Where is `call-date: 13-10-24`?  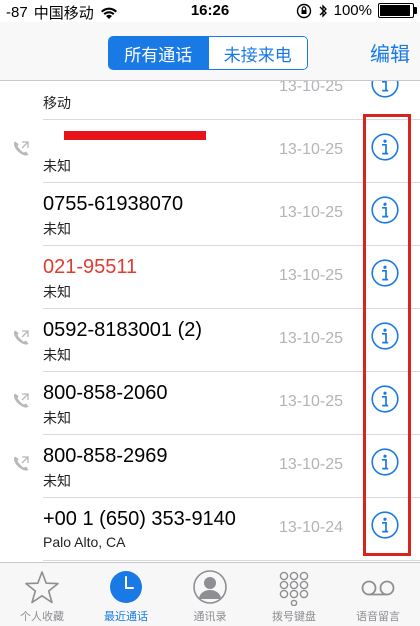
call-date: 13-10-24 is located at coordinates (311, 527).